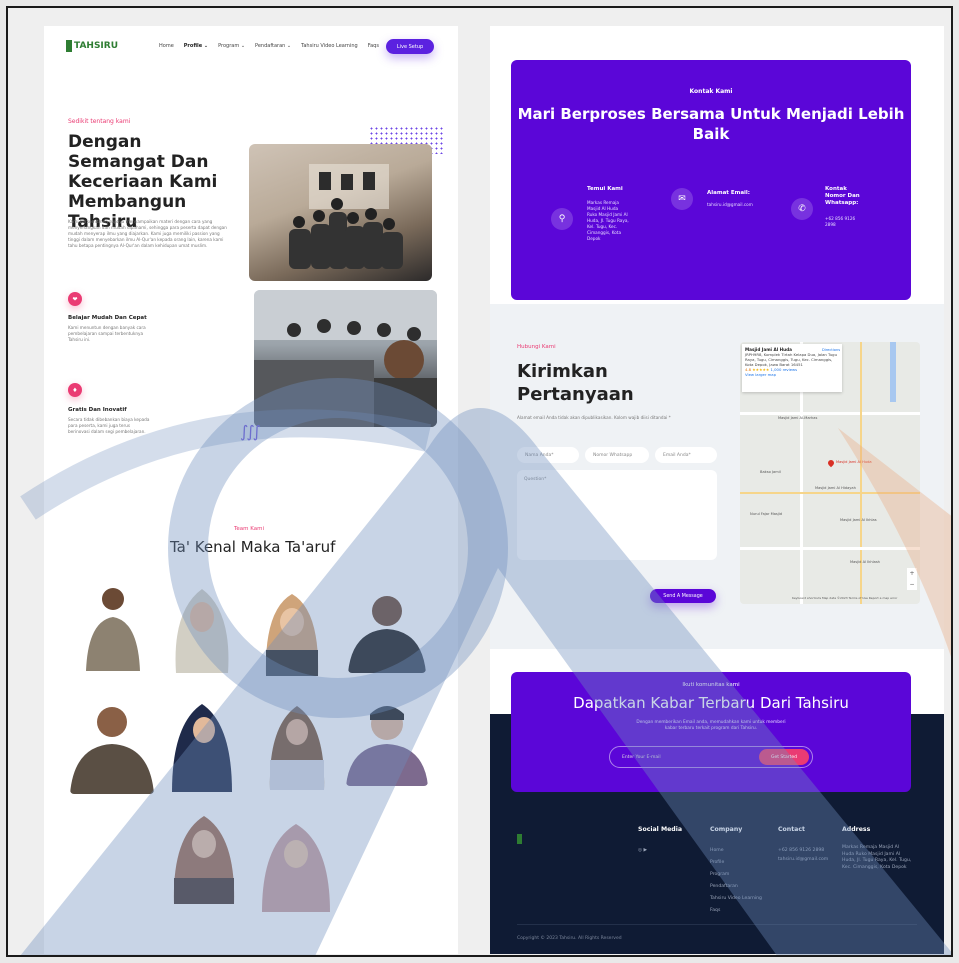  I want to click on zoom-in-icon: +, so click(911, 573).